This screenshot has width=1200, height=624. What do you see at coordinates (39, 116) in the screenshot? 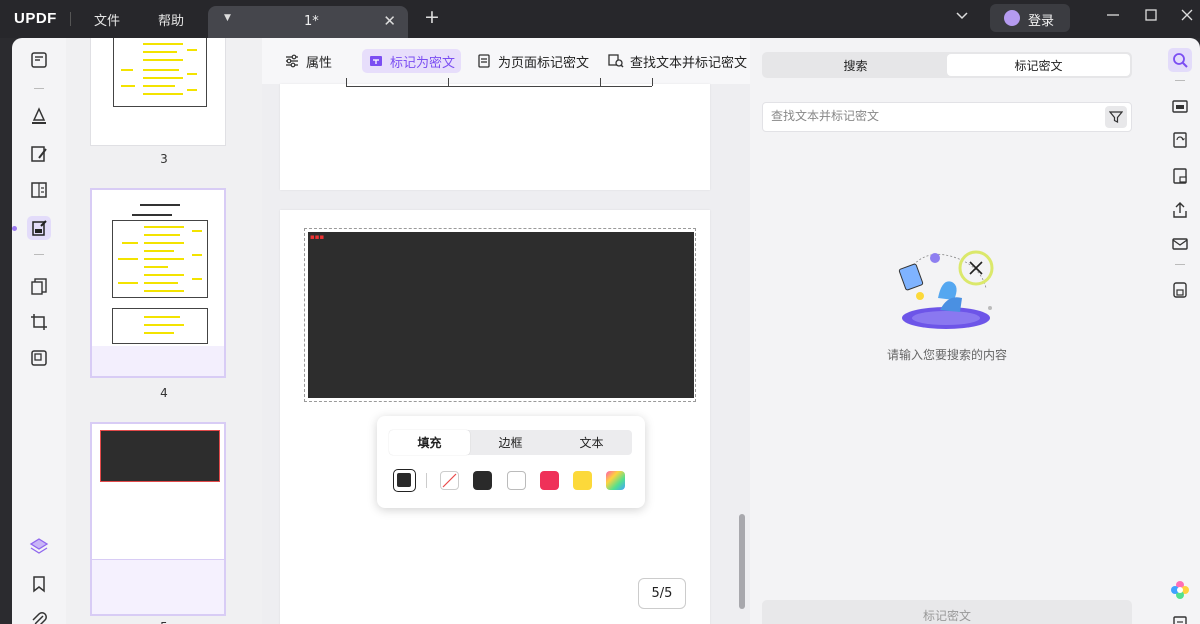
I see `comment-icon` at bounding box center [39, 116].